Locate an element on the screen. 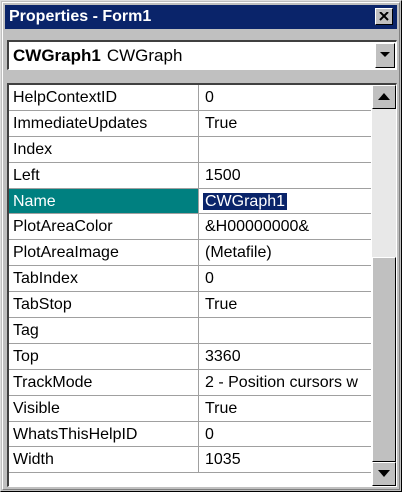 Image resolution: width=402 pixels, height=492 pixels. property-name: Tag is located at coordinates (104, 330).